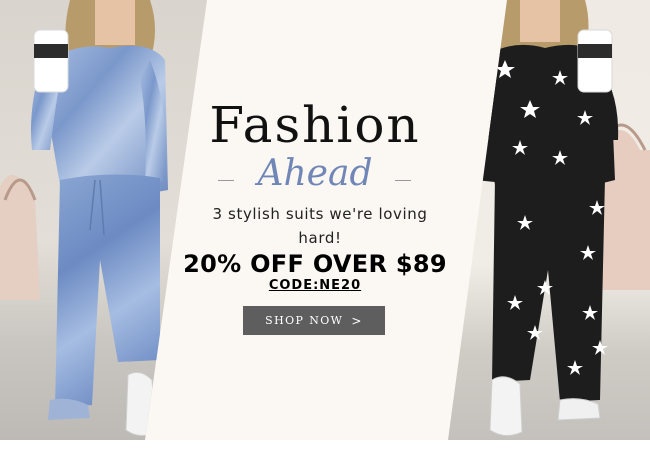 Image resolution: width=650 pixels, height=450 pixels. Describe the element at coordinates (315, 125) in the screenshot. I see `headline: Fashion` at that location.